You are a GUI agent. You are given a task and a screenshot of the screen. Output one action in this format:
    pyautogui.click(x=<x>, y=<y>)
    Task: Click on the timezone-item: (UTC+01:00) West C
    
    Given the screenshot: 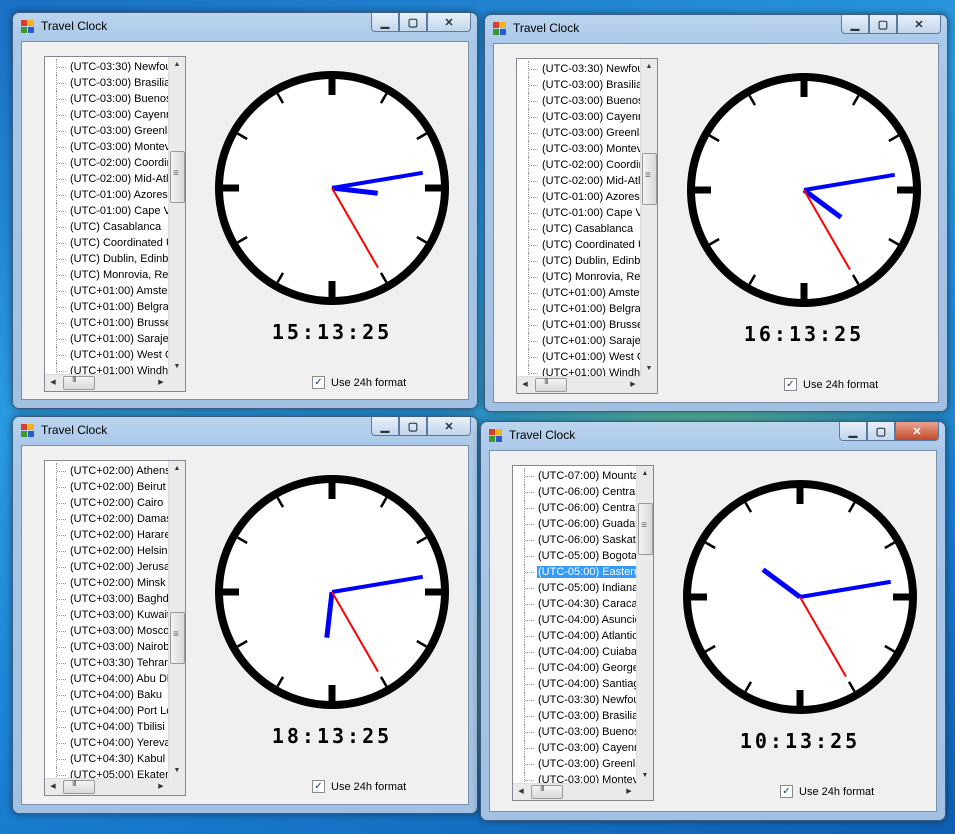 What is the action you would take?
    pyautogui.click(x=107, y=355)
    